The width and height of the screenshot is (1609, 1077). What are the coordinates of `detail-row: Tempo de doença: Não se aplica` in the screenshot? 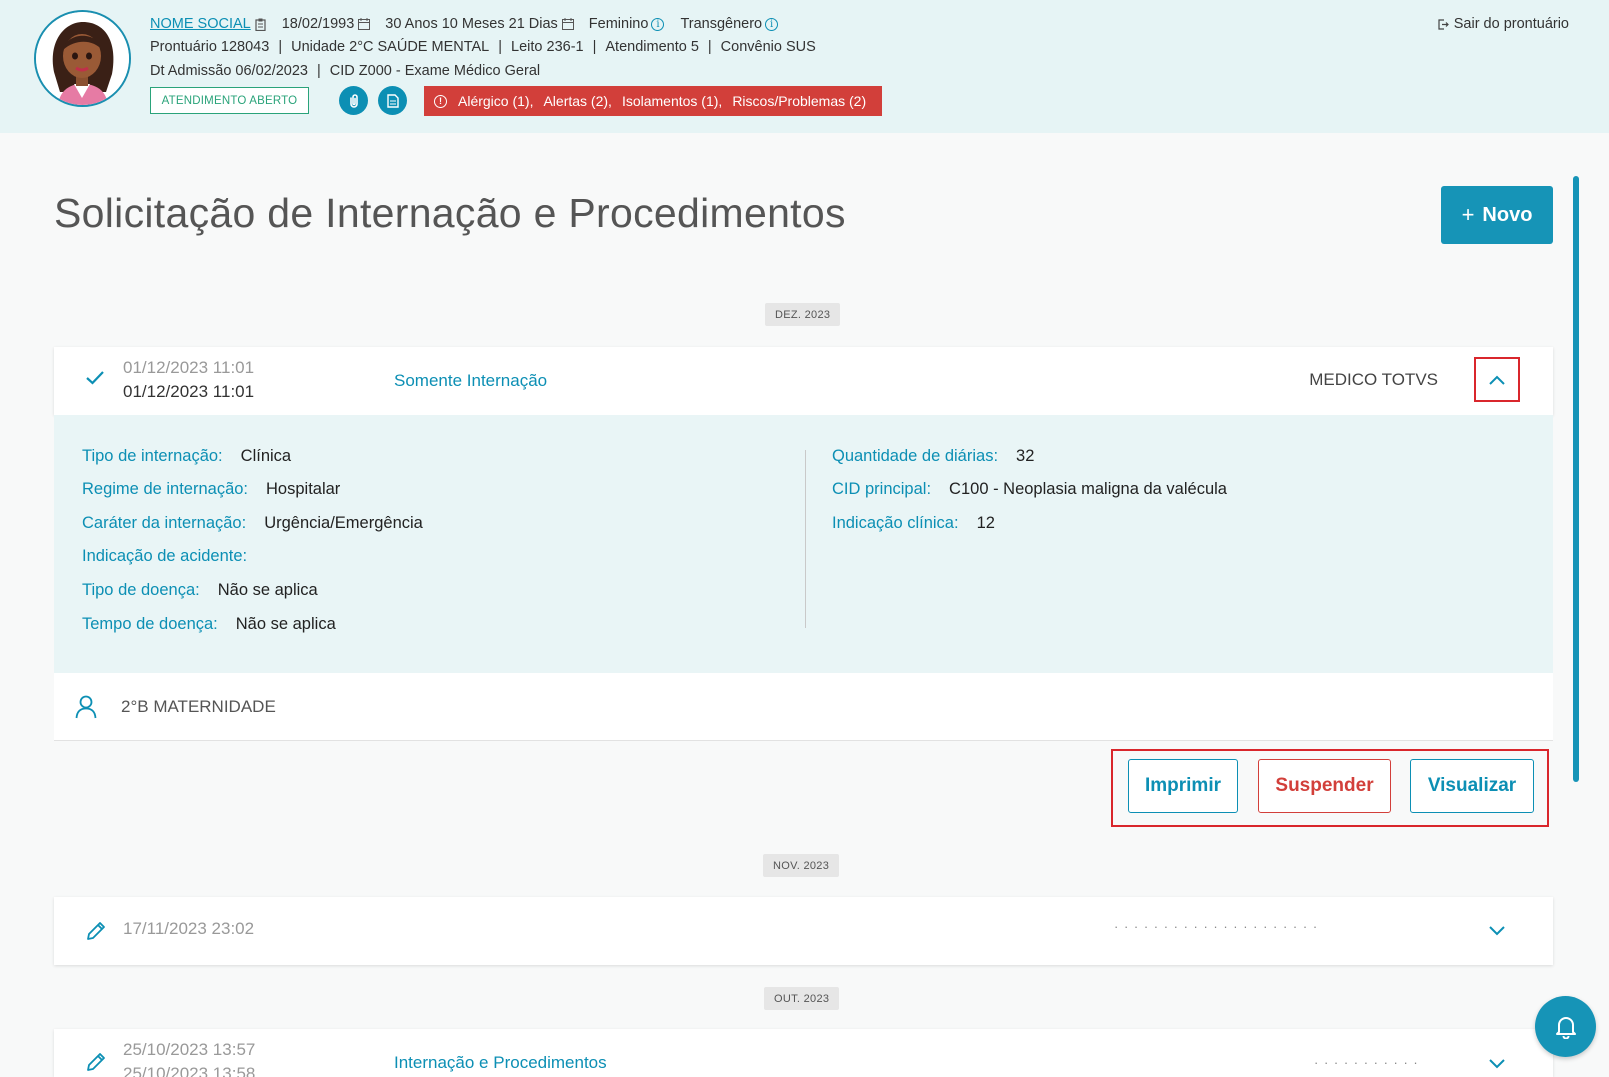 It's located at (209, 624).